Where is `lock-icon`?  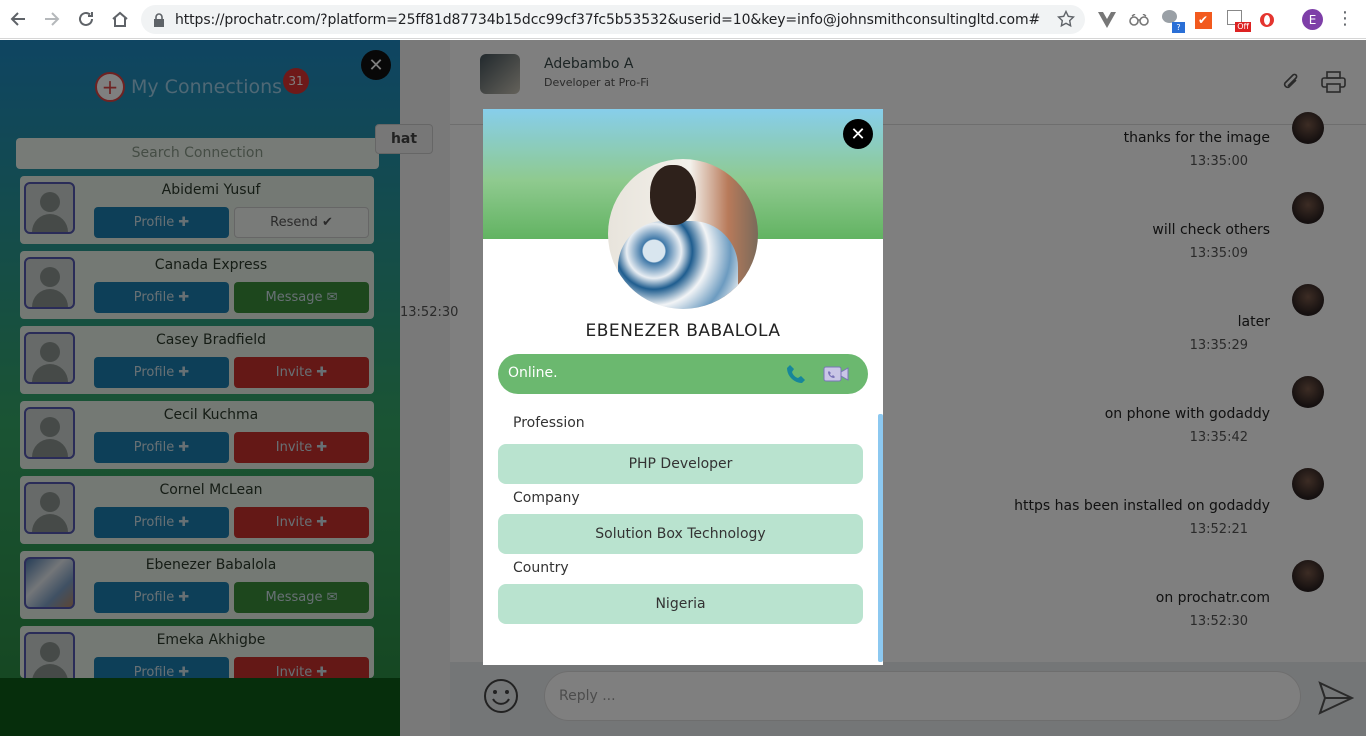
lock-icon is located at coordinates (159, 19).